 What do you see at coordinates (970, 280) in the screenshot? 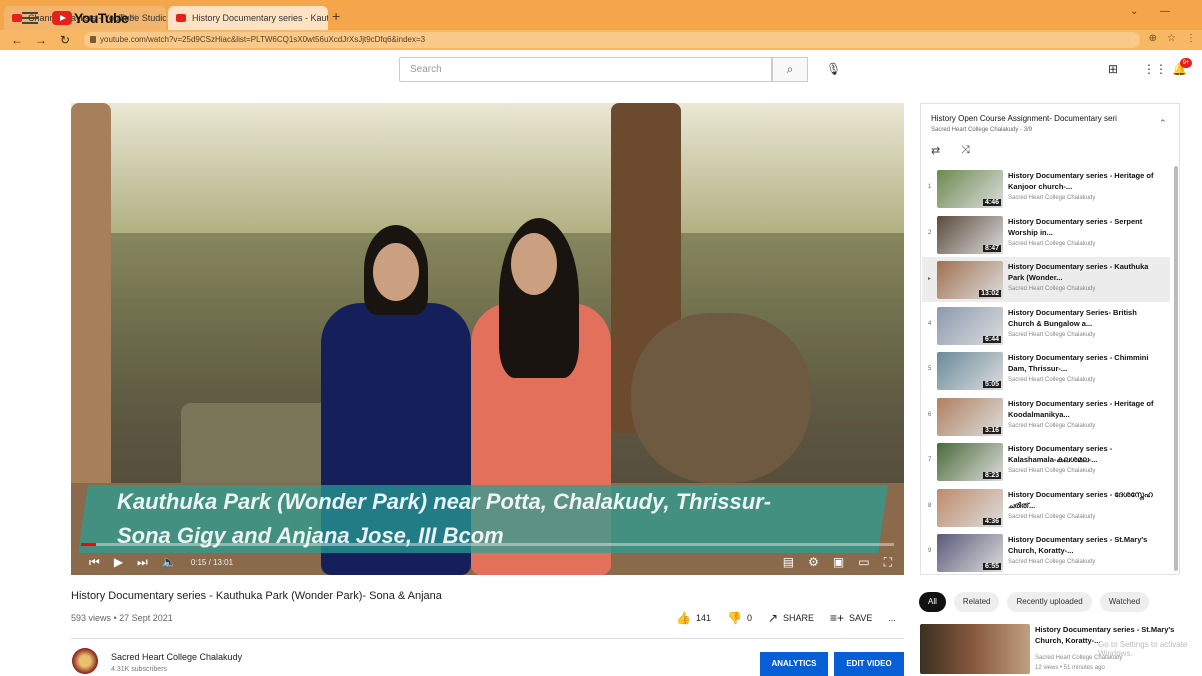
I see `video-thumbnail: 13:02` at bounding box center [970, 280].